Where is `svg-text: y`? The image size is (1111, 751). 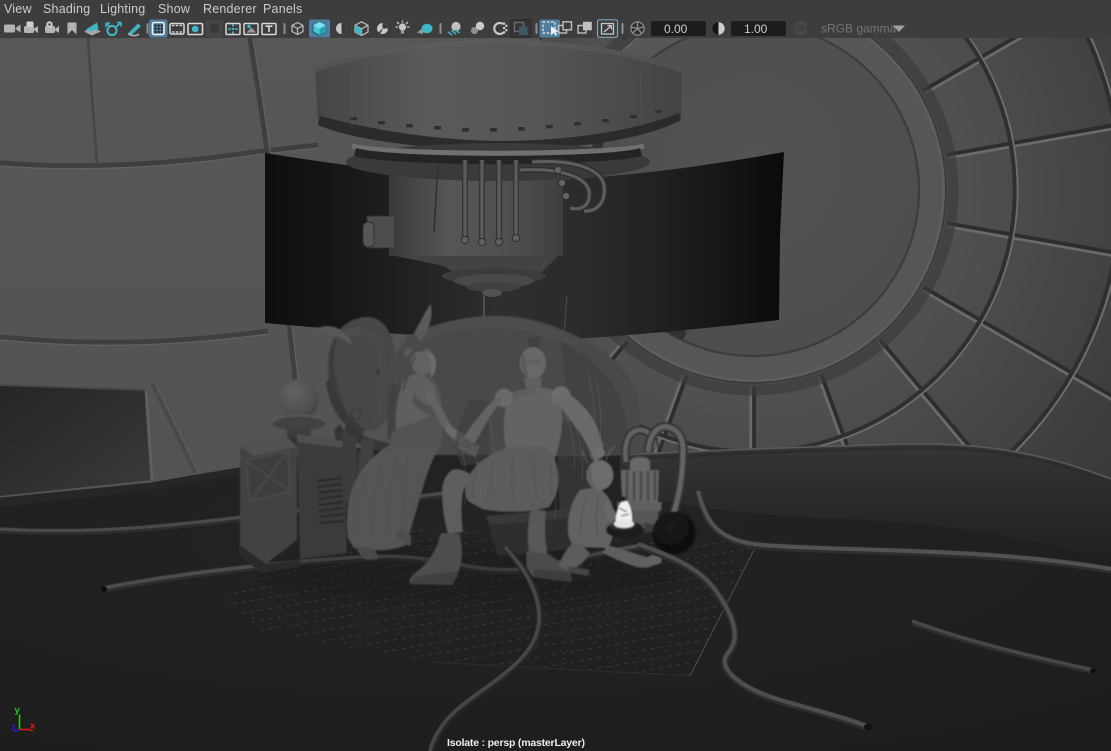 svg-text: y is located at coordinates (18, 710).